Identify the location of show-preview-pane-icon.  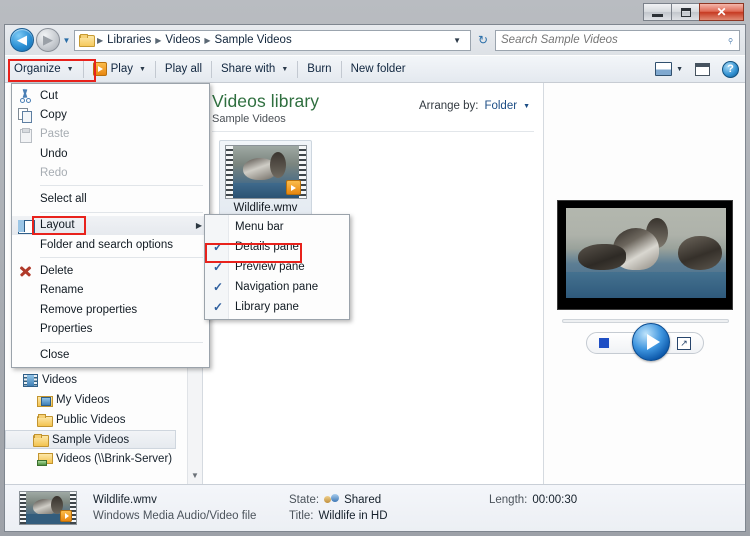
(702, 69).